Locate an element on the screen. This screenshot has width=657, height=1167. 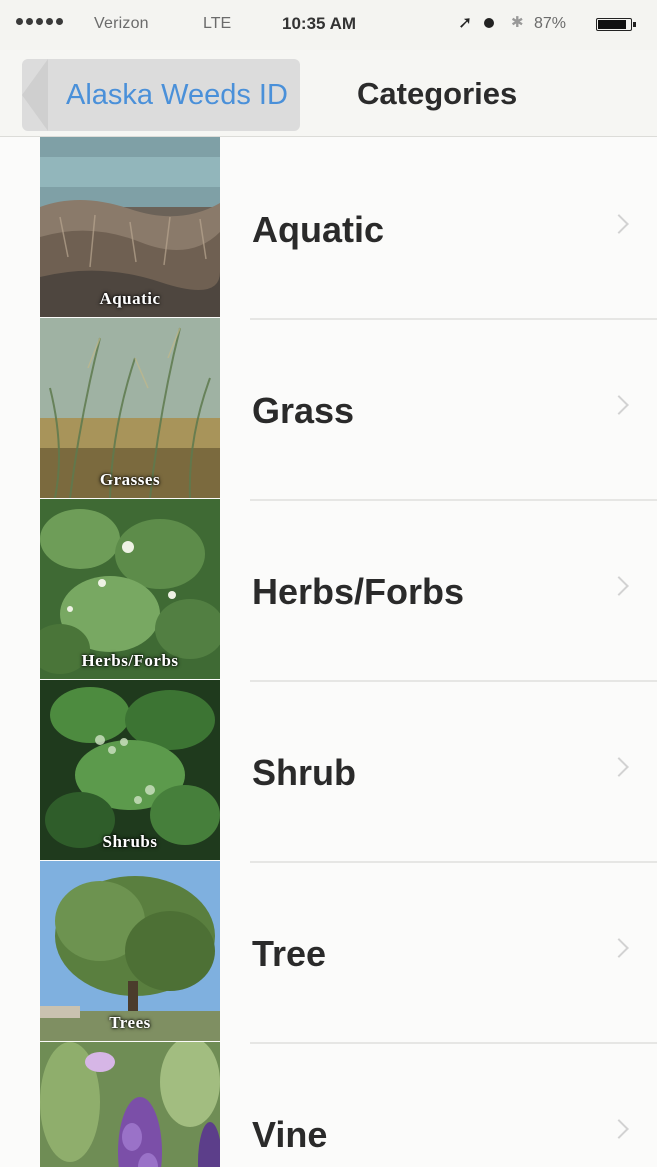
shrub-thumbnail-caption: Shrubs is located at coordinates (130, 841).